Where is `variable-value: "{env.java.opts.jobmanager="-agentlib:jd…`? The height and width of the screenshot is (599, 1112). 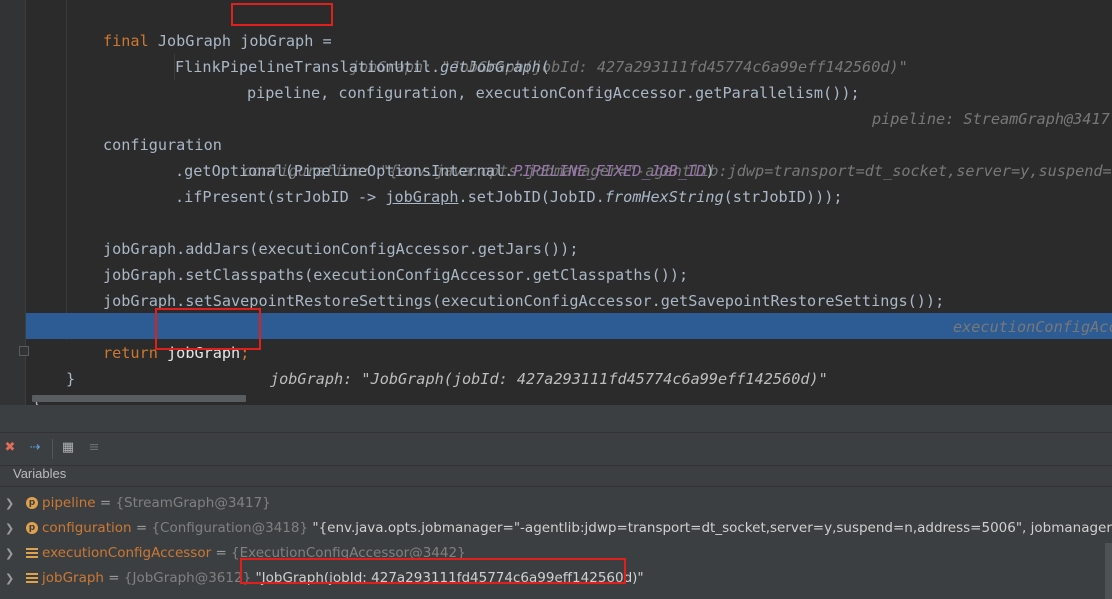
variable-value: "{env.java.opts.jobmanager="-agentlib:jd… is located at coordinates (712, 528).